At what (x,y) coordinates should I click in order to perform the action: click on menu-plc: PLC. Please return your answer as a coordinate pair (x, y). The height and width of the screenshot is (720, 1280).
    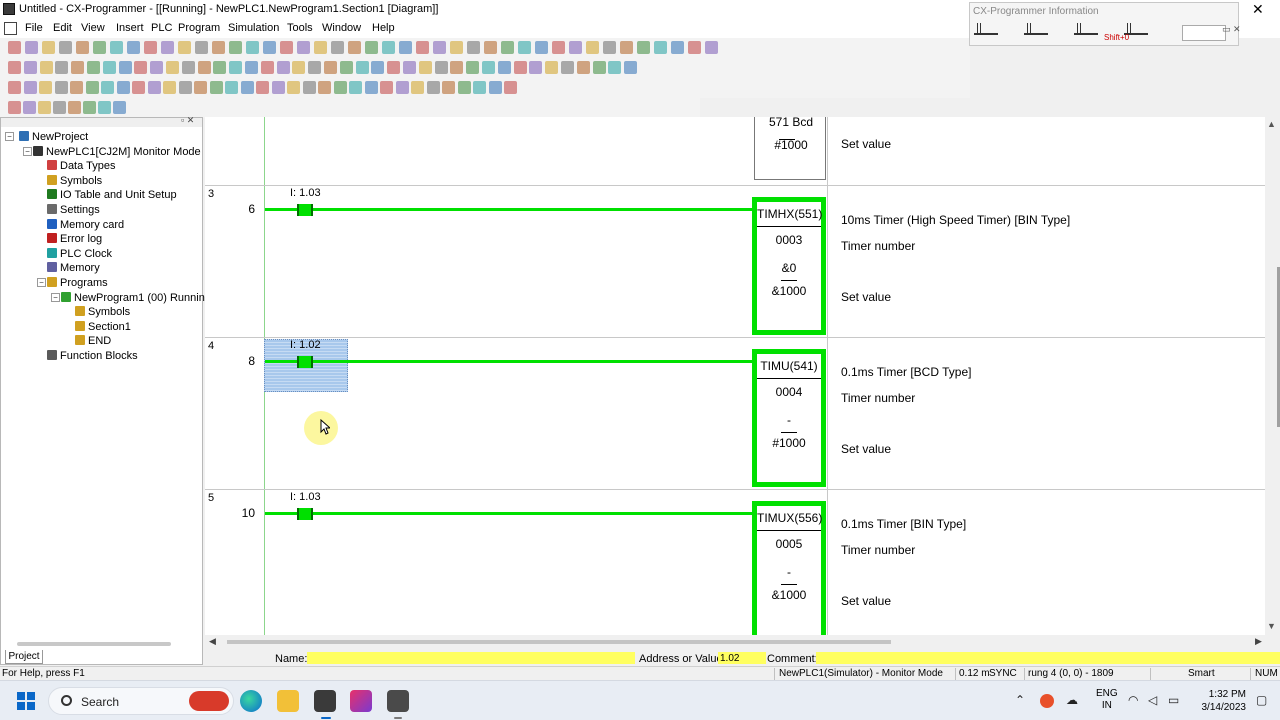
    Looking at the image, I should click on (161, 28).